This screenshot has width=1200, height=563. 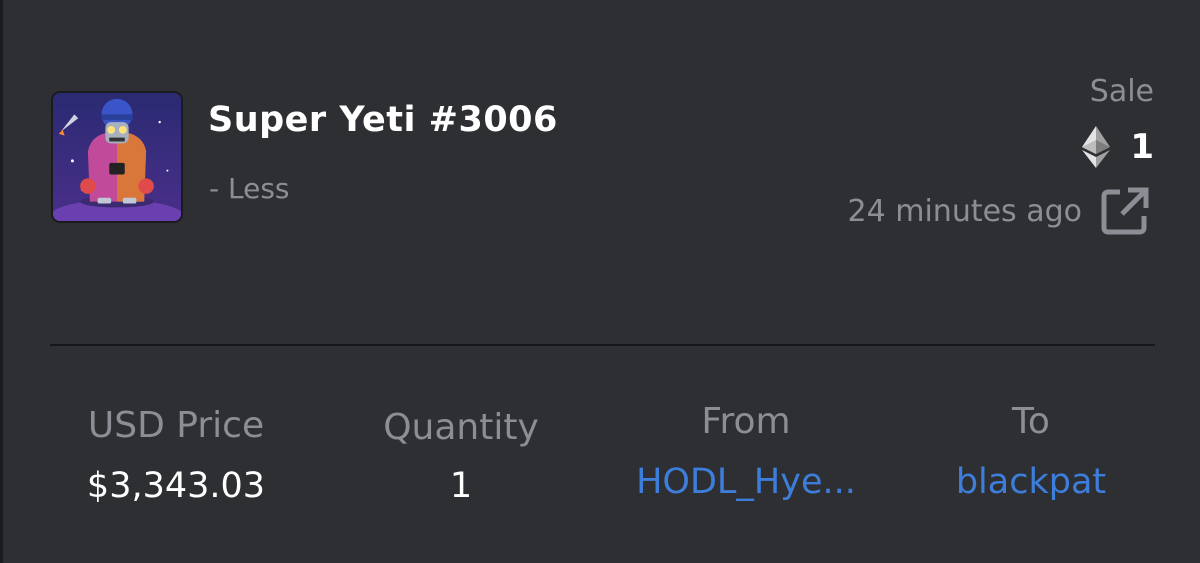 I want to click on to-column: To blackpat, so click(x=1031, y=452).